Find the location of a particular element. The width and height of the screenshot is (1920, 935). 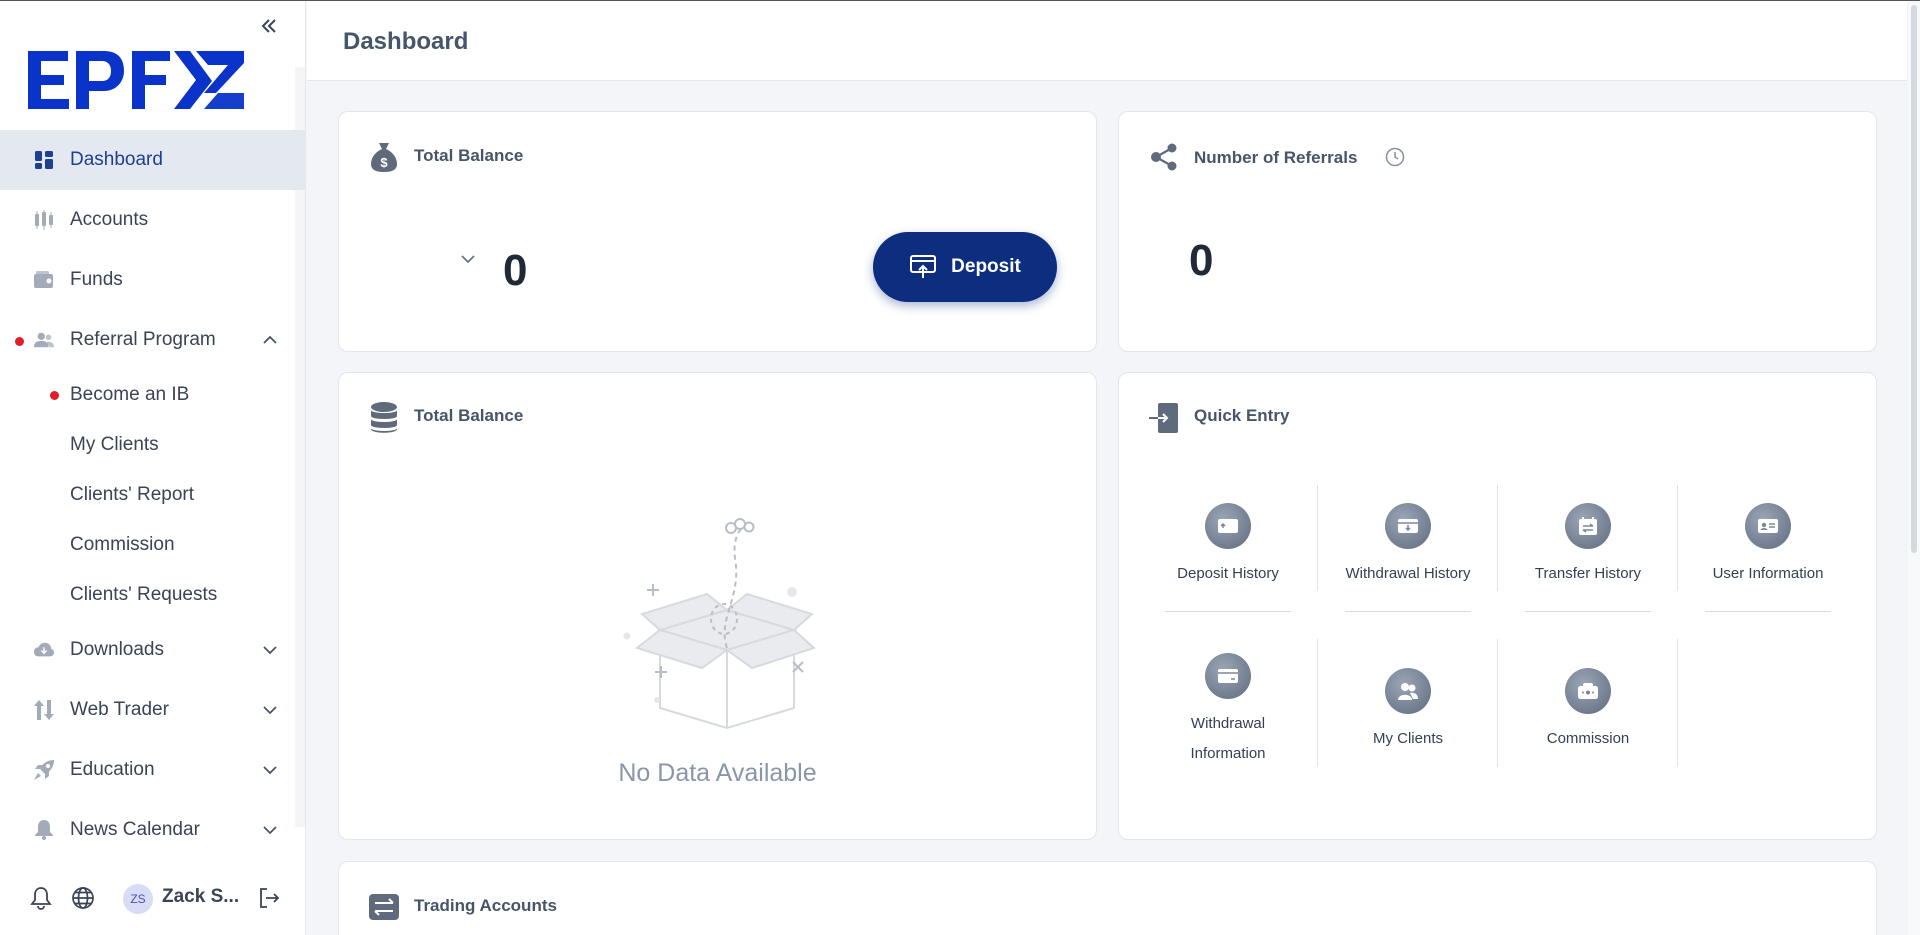

sidebar-subitem-label: My Clients is located at coordinates (114, 444).